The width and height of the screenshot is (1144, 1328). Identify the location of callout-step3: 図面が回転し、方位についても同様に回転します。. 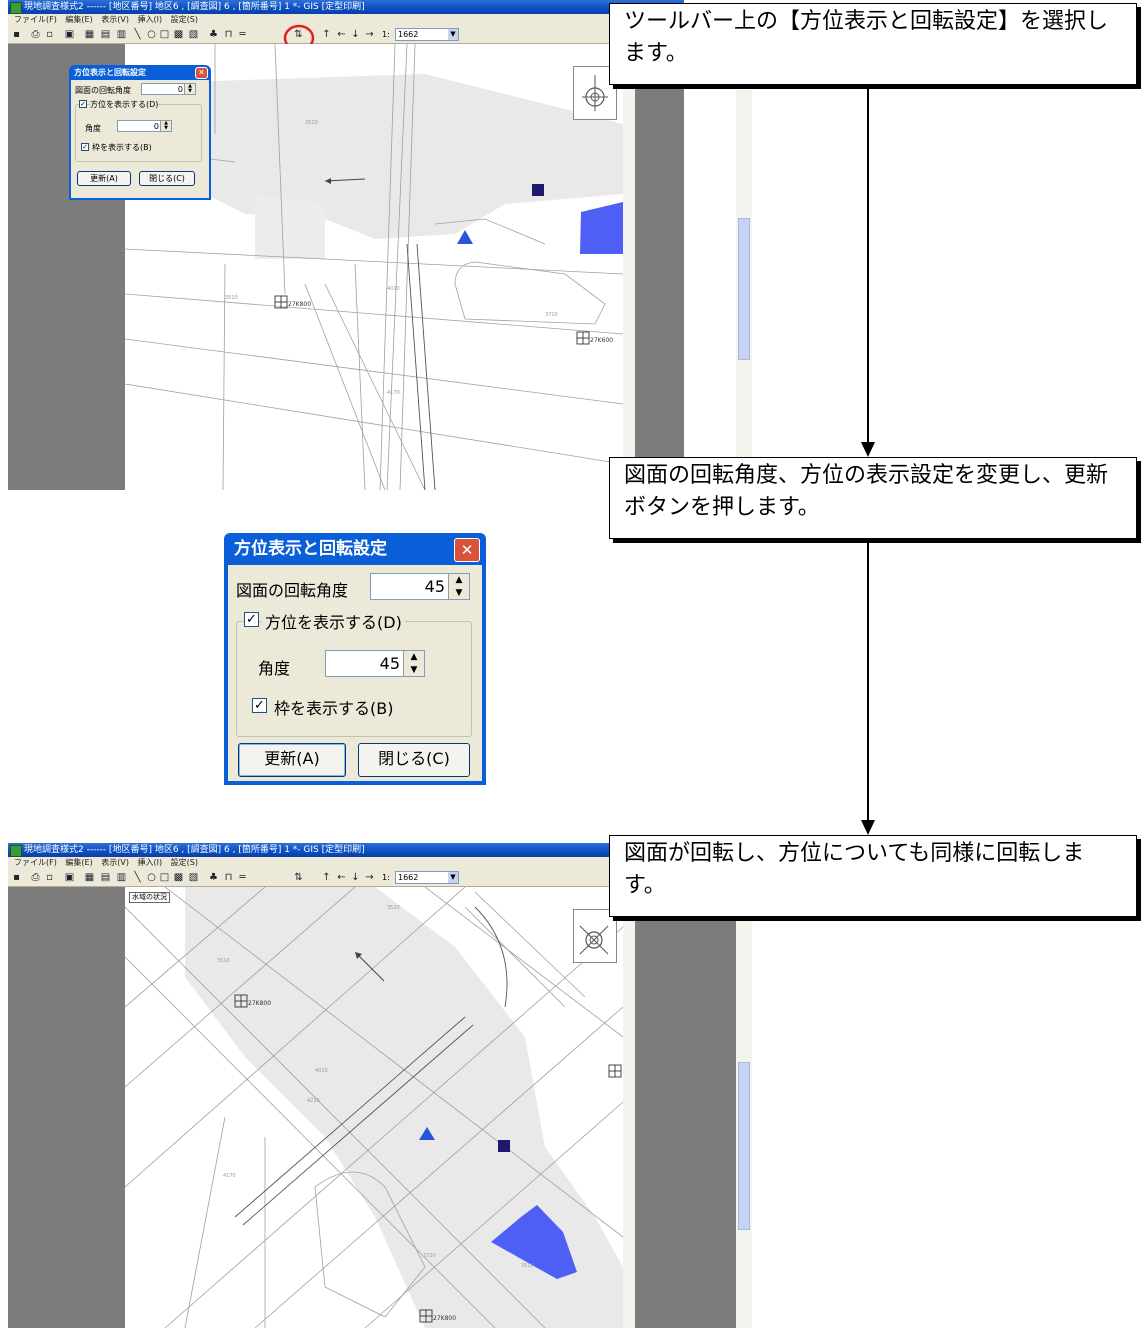
(873, 876).